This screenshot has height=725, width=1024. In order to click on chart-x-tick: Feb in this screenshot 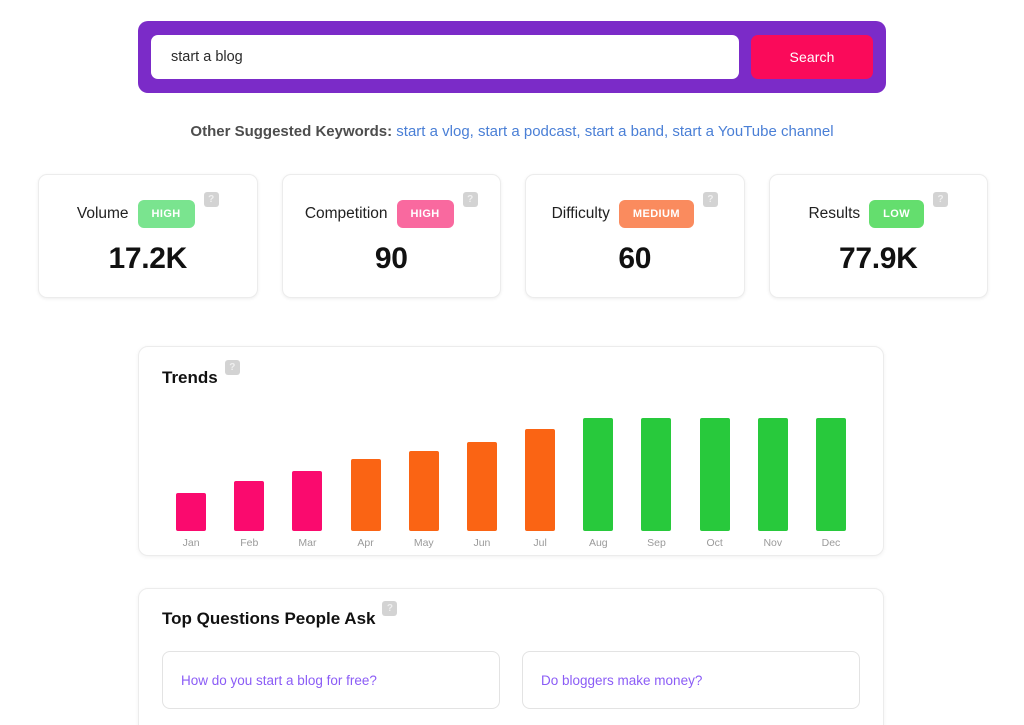, I will do `click(249, 543)`.